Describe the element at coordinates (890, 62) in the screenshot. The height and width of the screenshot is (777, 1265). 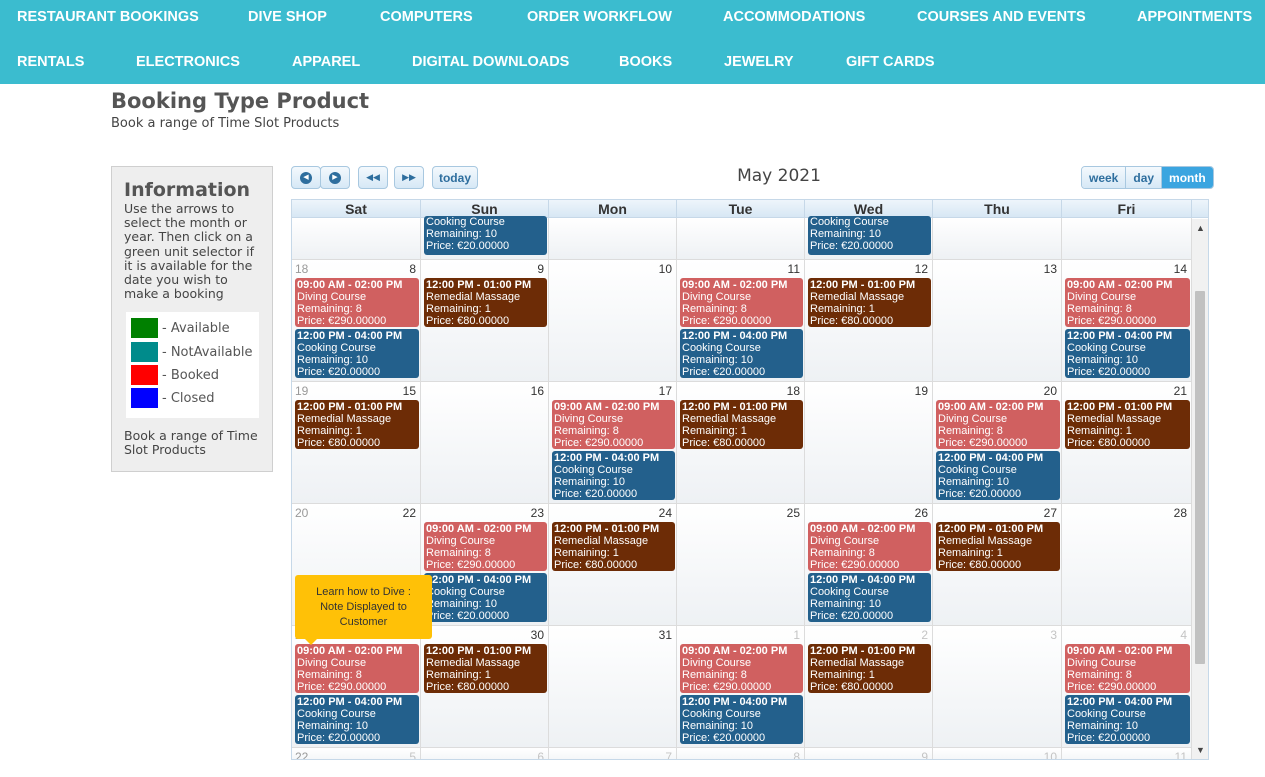
I see `nav-gift-cards: GIFT CARDS` at that location.